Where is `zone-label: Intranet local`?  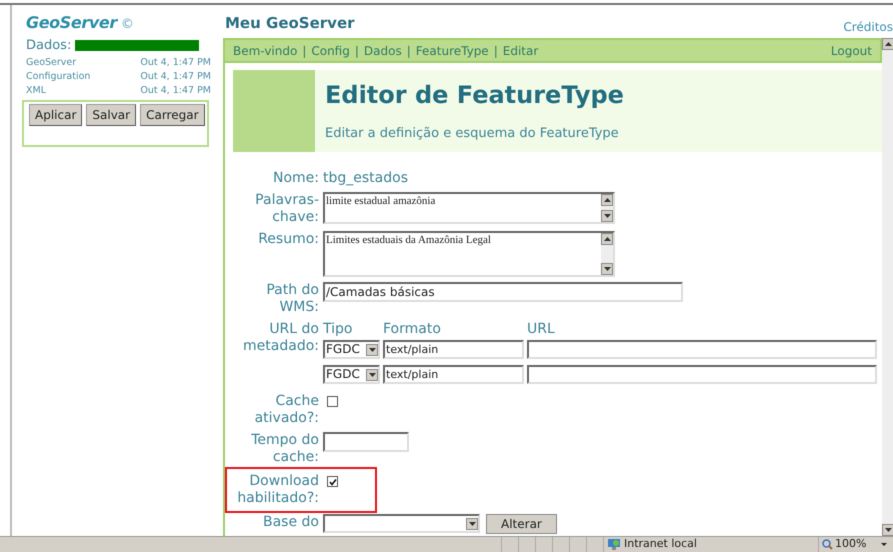 zone-label: Intranet local is located at coordinates (660, 544).